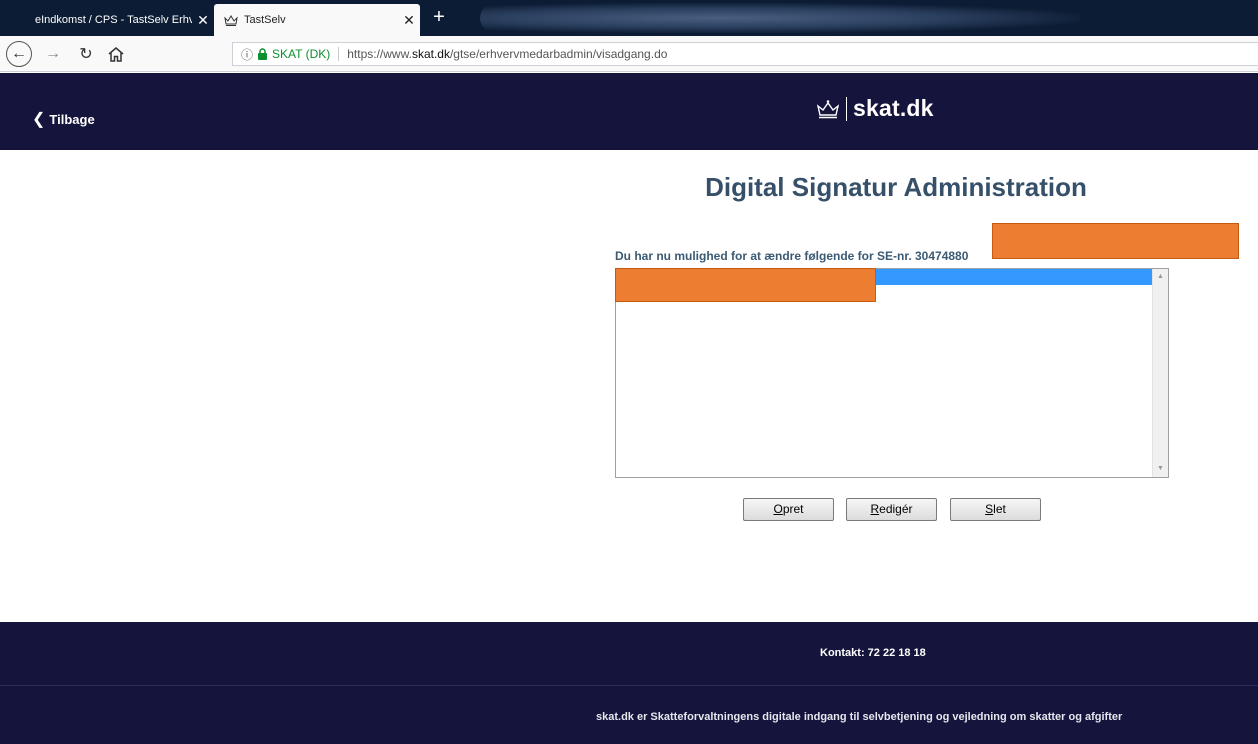 The image size is (1258, 744). I want to click on tab-title: TastSelv, so click(265, 20).